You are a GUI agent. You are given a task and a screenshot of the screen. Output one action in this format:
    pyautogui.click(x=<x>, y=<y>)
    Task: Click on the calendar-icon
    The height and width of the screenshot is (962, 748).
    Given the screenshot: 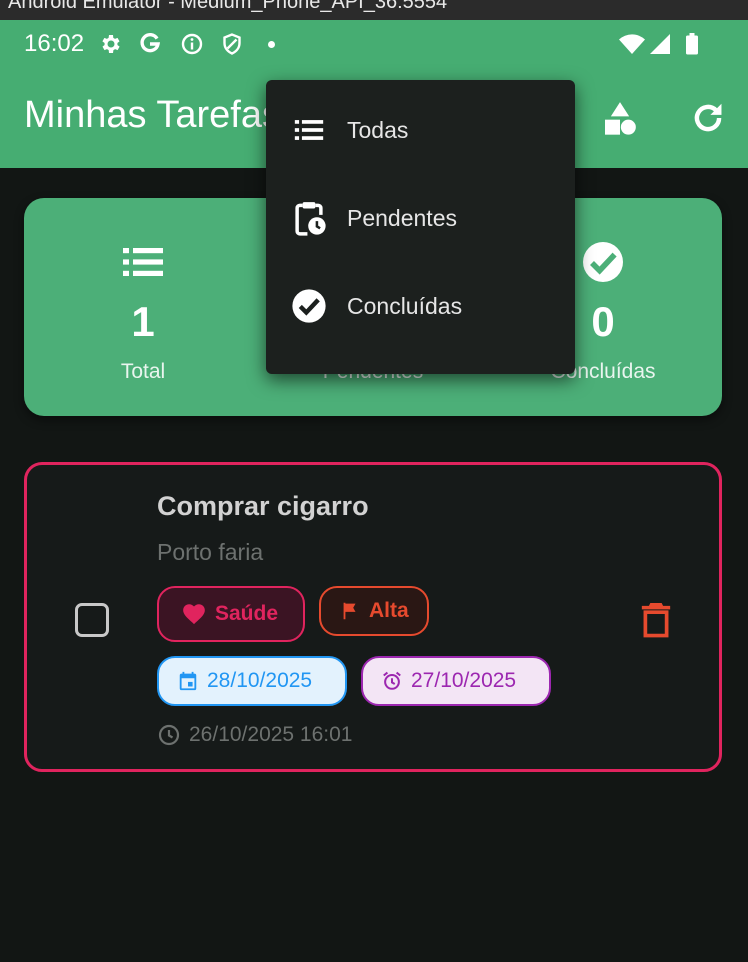 What is the action you would take?
    pyautogui.click(x=188, y=681)
    